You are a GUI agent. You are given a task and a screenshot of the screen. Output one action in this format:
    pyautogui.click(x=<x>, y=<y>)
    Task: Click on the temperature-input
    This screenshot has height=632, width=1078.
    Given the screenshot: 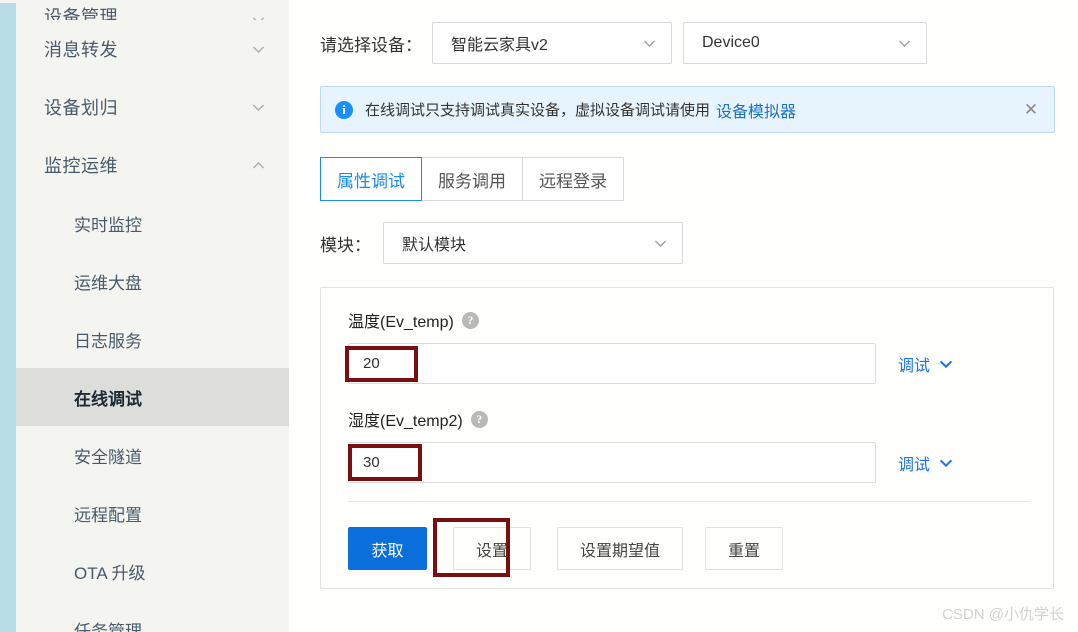 What is the action you would take?
    pyautogui.click(x=612, y=363)
    